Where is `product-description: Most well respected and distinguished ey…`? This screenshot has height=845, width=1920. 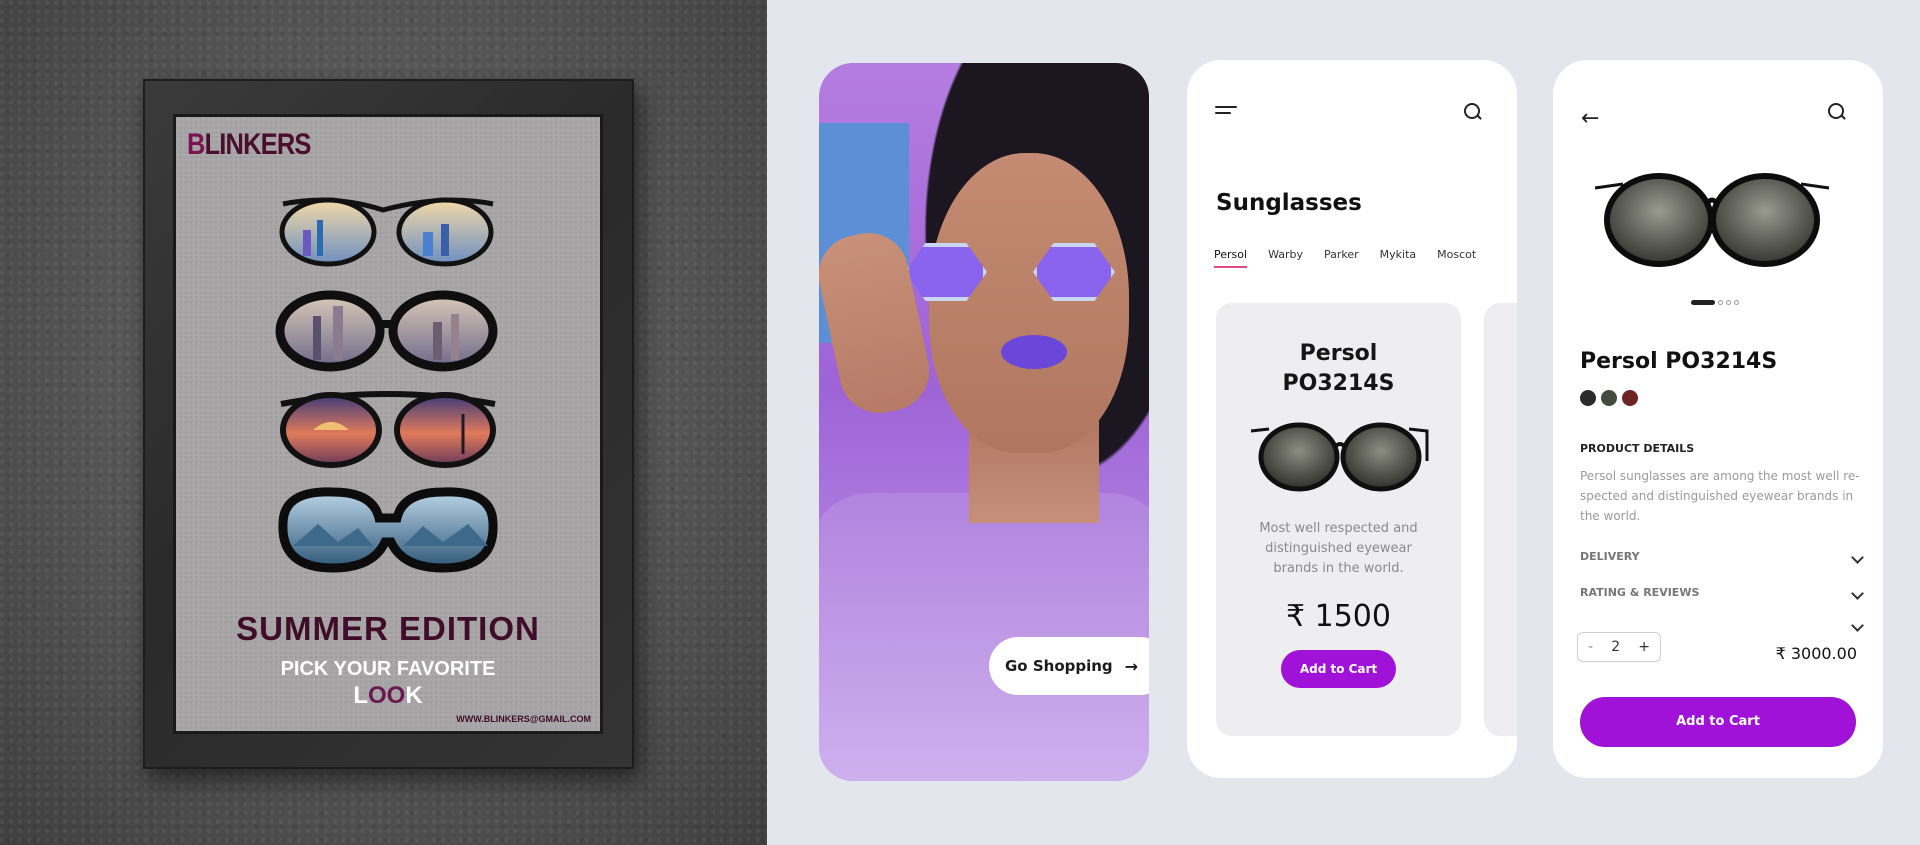 product-description: Most well respected and distinguished ey… is located at coordinates (1338, 548).